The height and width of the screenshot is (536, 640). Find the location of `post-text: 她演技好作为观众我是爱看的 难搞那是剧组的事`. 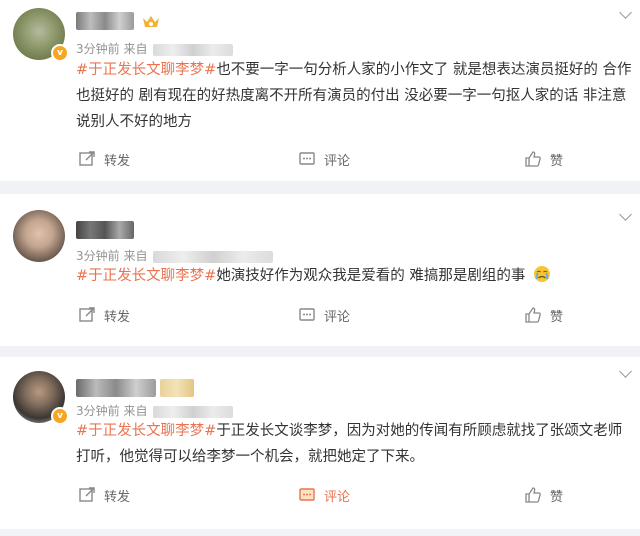

post-text: 她演技好作为观众我是爱看的 难搞那是剧组的事 is located at coordinates (371, 276).